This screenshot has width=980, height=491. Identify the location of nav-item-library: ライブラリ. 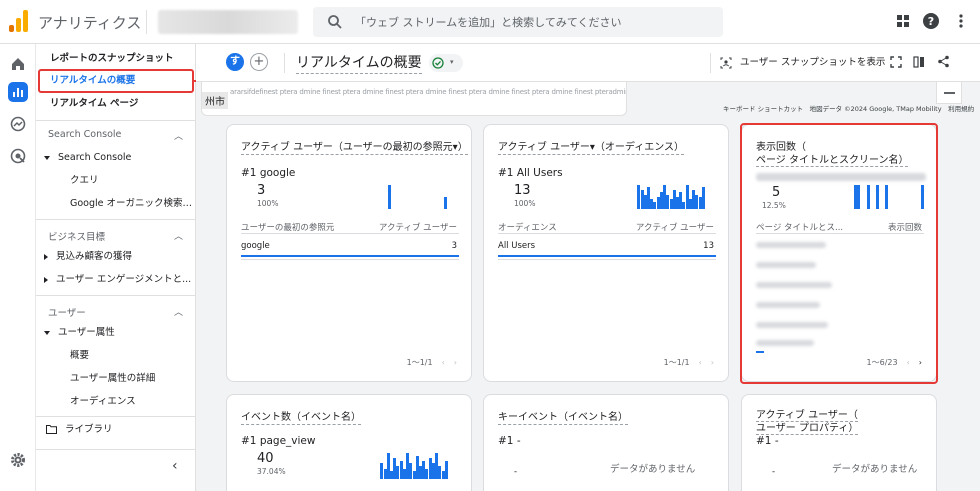
(115, 430).